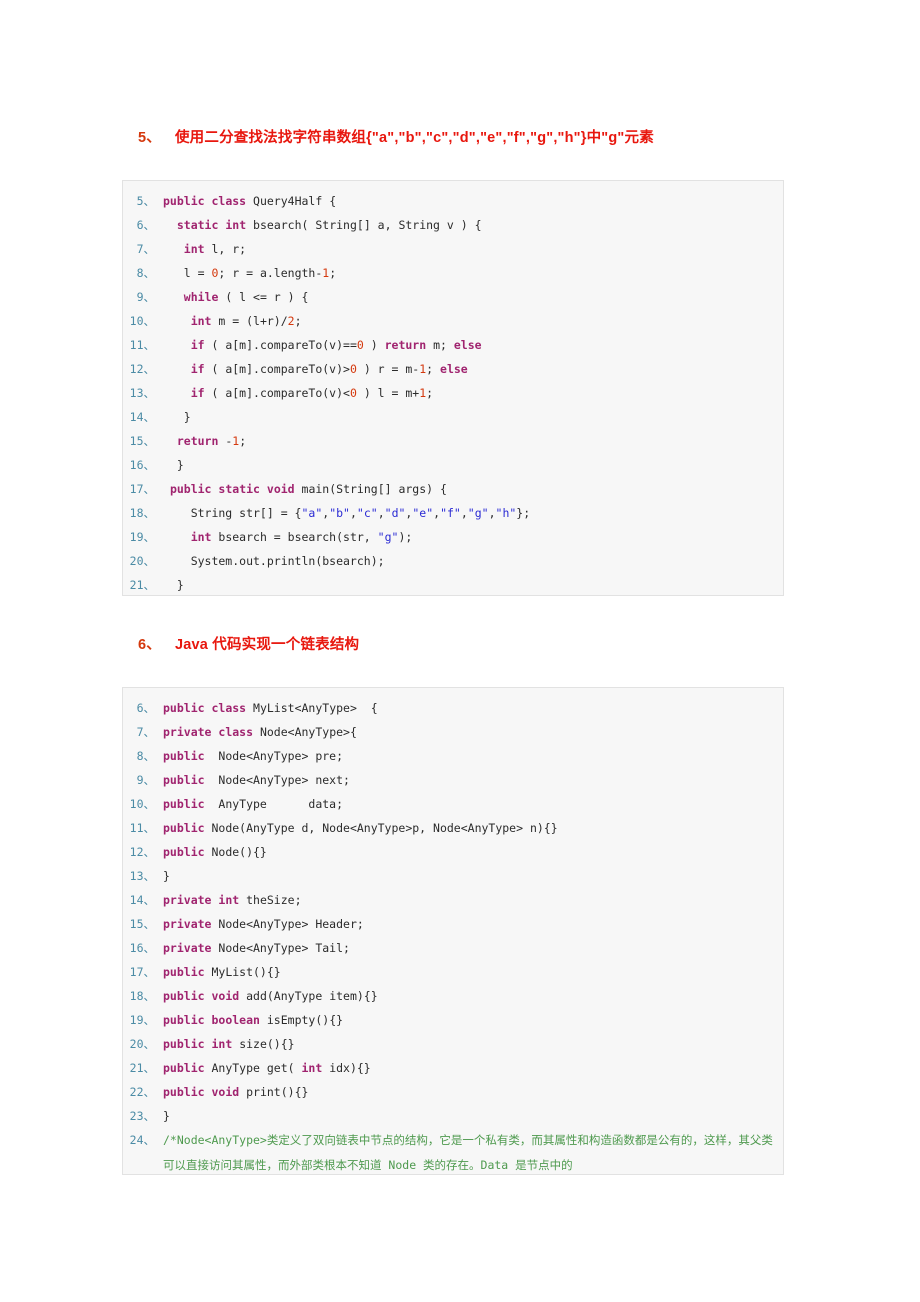 This screenshot has width=920, height=1302. What do you see at coordinates (473, 537) in the screenshot?
I see `code-line-source: int bsearch = bsearch(str, "g");` at bounding box center [473, 537].